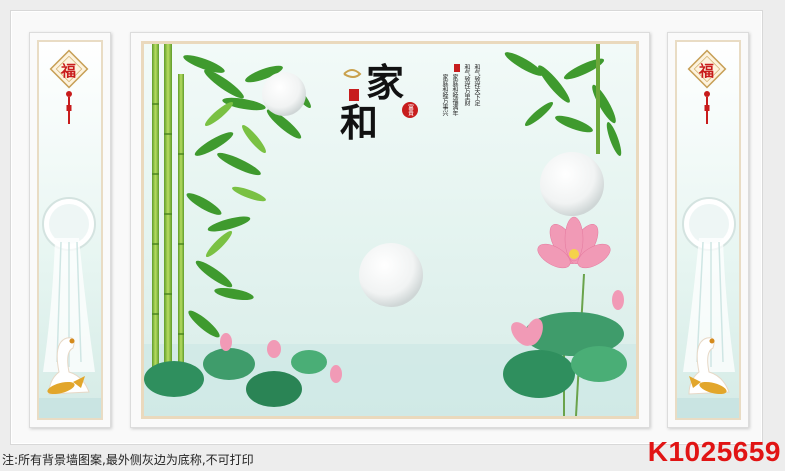 This screenshot has width=785, height=471. What do you see at coordinates (444, 95) in the screenshot?
I see `poem-line-4: 家庭和睦万事兴` at bounding box center [444, 95].